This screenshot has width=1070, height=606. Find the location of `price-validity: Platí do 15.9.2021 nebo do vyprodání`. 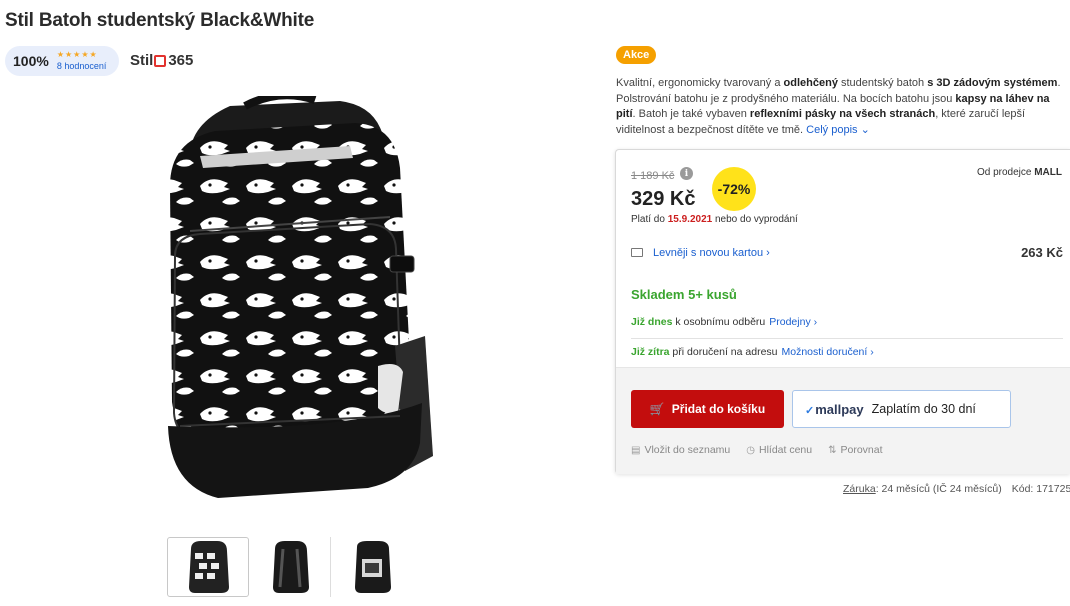

price-validity: Platí do 15.9.2021 nebo do vyprodání is located at coordinates (714, 219).